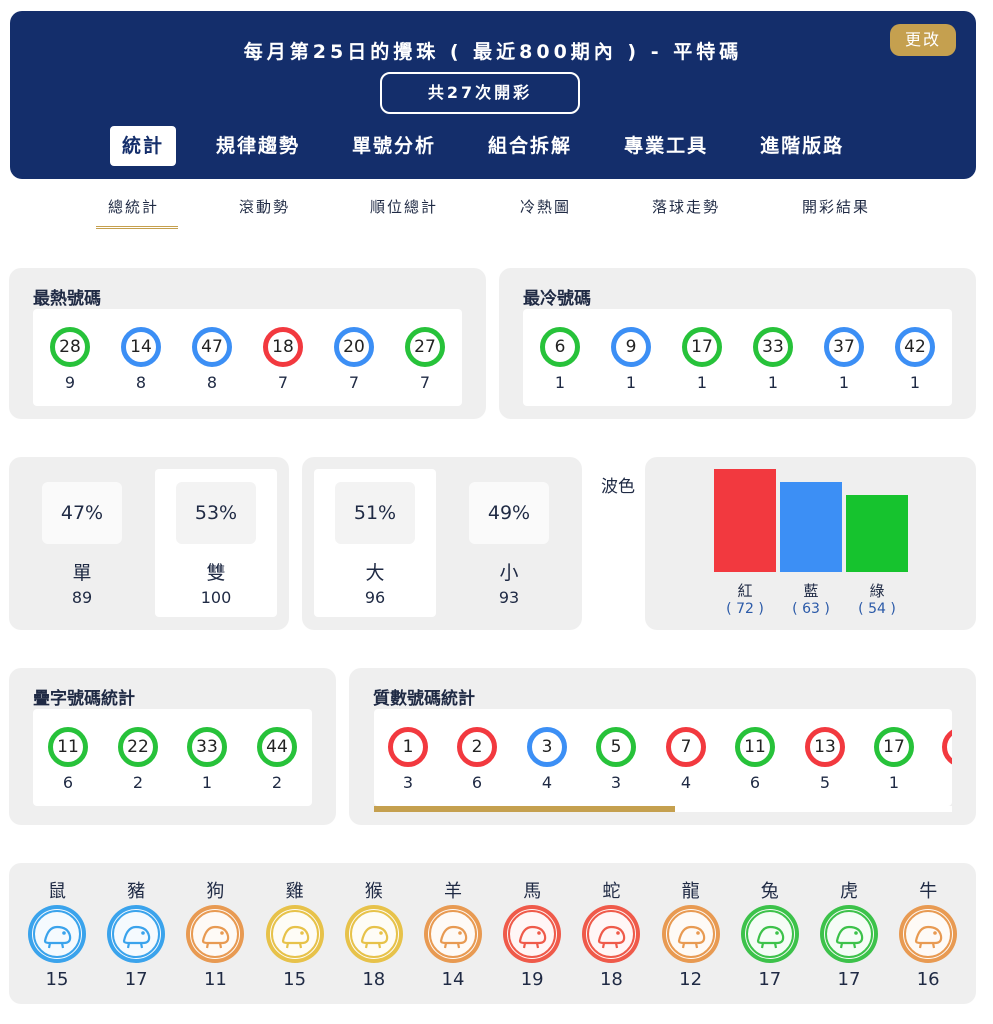  Describe the element at coordinates (686, 782) in the screenshot. I see `ball-count: 4` at that location.